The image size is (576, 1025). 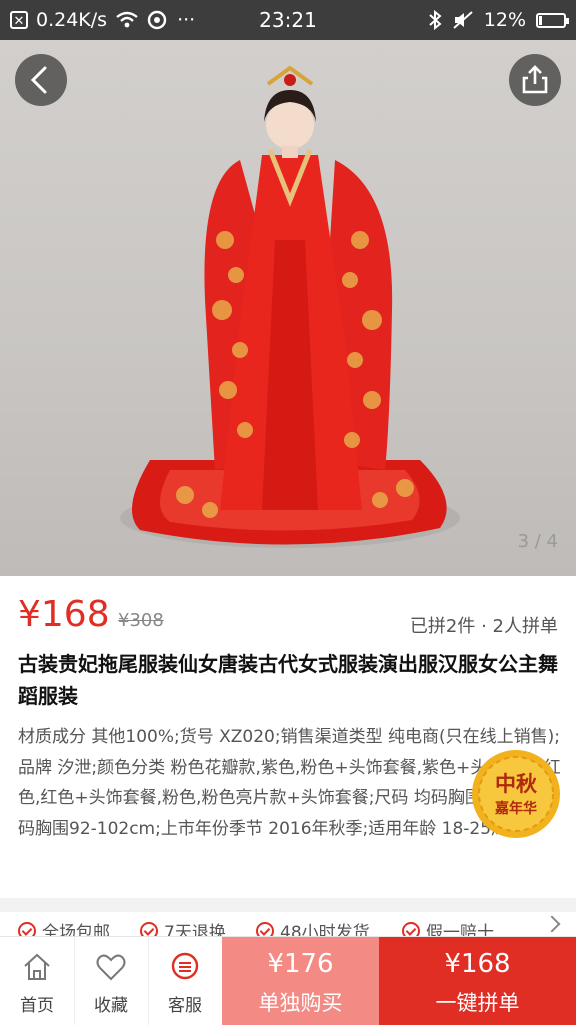 I want to click on single-label: 单独购买, so click(x=300, y=1003).